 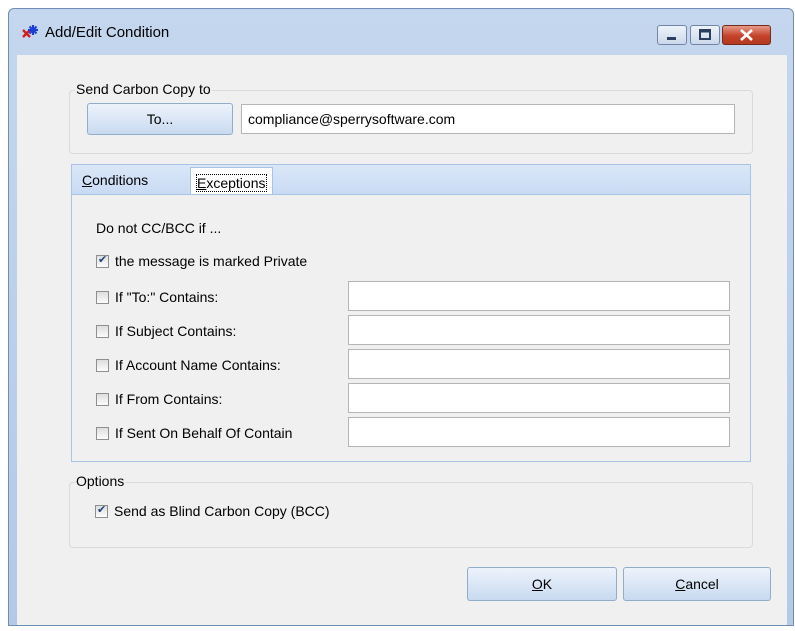 I want to click on from-contains-checkbox-row: If From Contains:, so click(x=159, y=399).